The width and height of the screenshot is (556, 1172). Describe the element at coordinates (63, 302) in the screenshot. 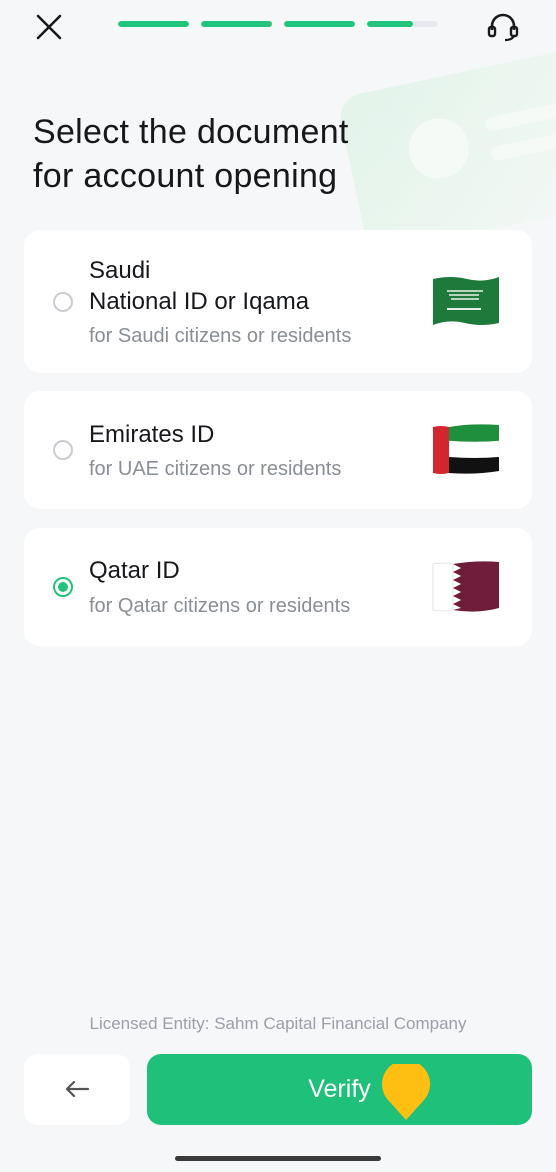

I see `radio-saudi-id` at that location.